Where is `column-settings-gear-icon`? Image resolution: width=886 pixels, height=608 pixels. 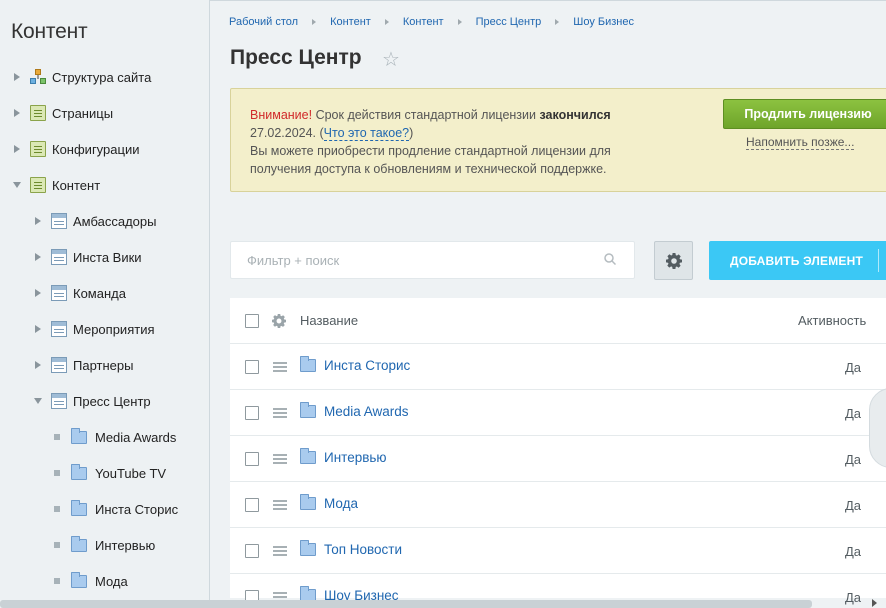 column-settings-gear-icon is located at coordinates (279, 321).